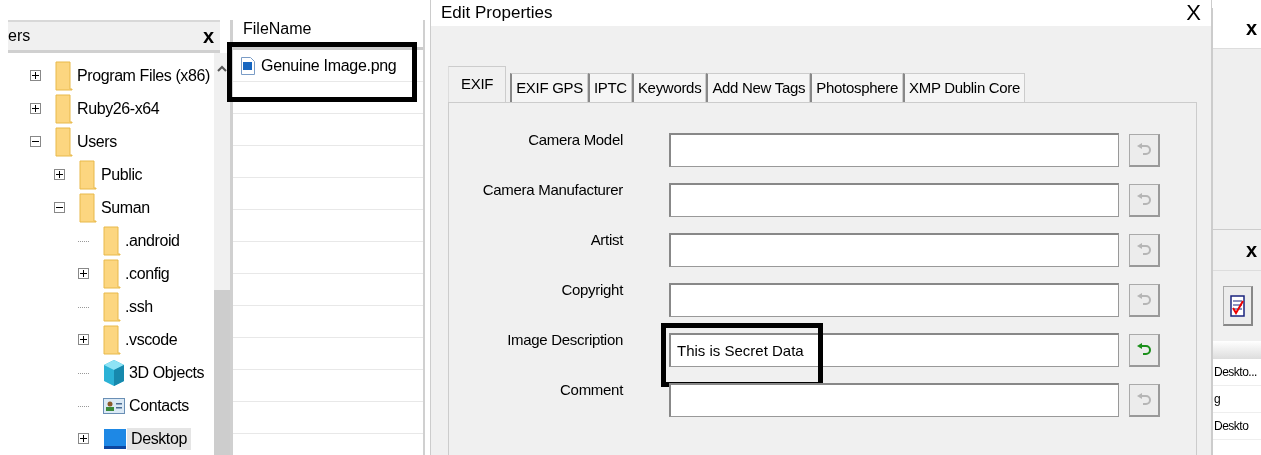 Image resolution: width=1261 pixels, height=455 pixels. Describe the element at coordinates (1217, 399) in the screenshot. I see `list-item: g` at that location.